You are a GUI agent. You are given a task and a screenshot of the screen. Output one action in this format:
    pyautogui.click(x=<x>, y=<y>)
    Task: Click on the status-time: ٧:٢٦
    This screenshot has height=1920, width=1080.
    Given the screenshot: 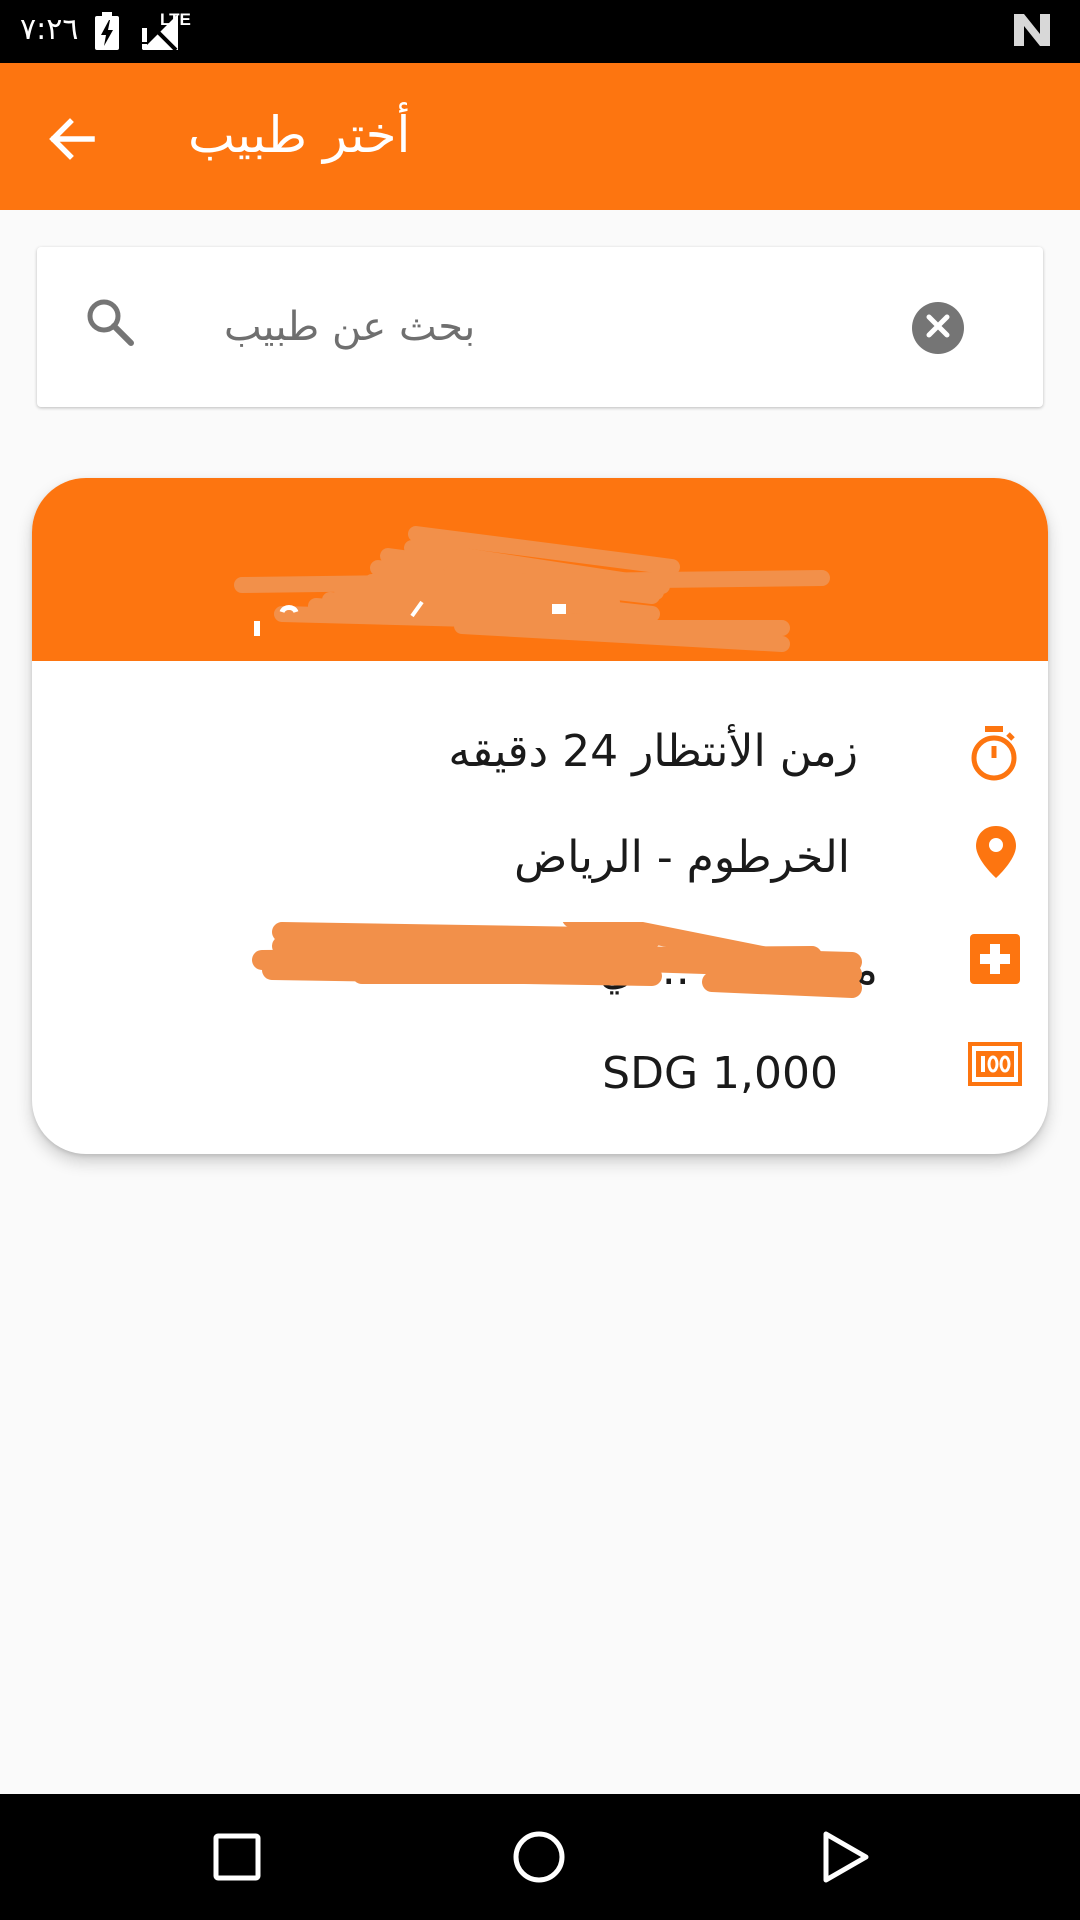 What is the action you would take?
    pyautogui.click(x=49, y=29)
    